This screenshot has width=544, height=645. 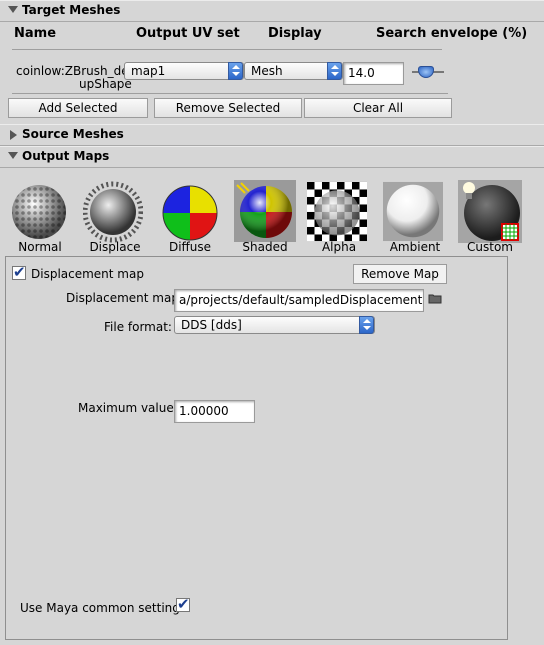 I want to click on use-maya-common-settings-checkbox, so click(x=183, y=604).